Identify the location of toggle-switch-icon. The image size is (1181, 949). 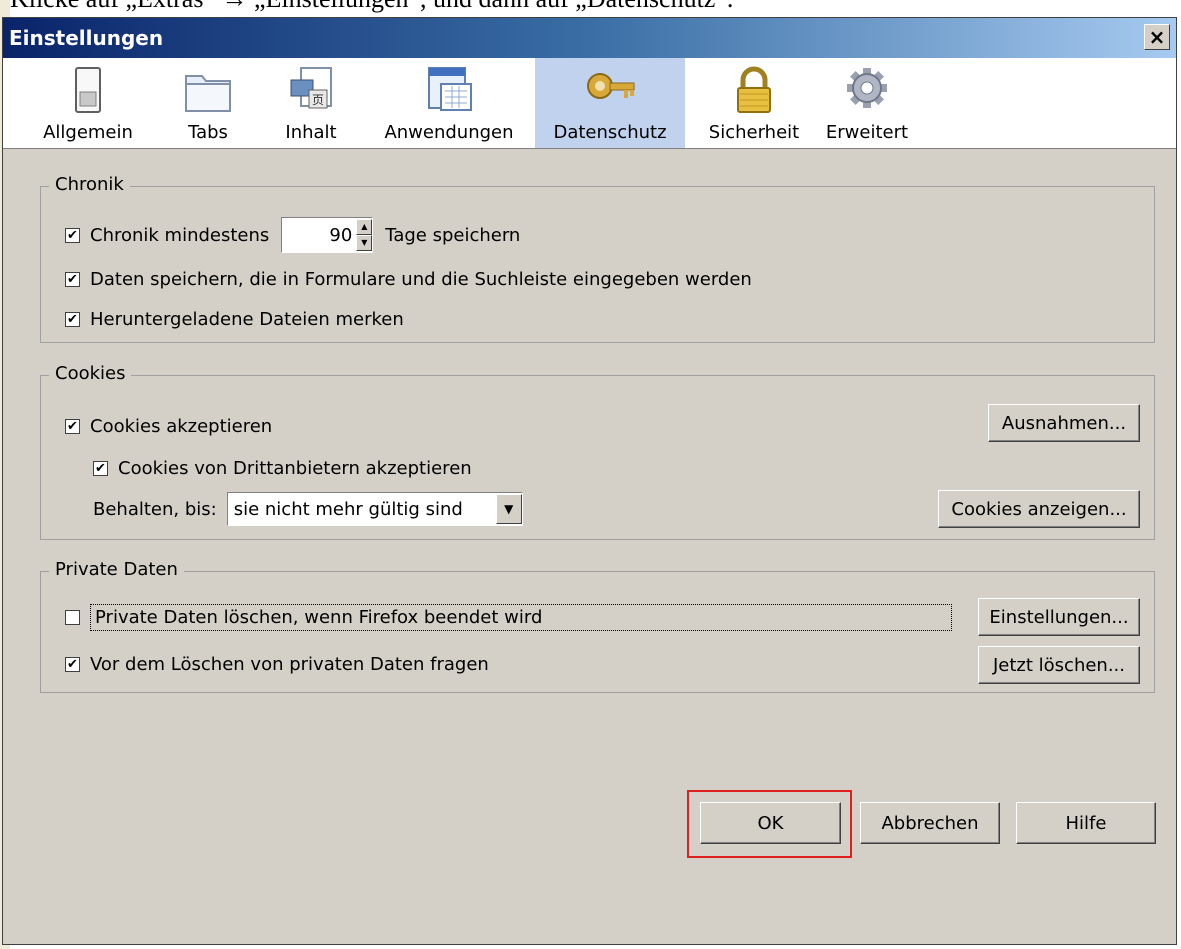
(88, 90).